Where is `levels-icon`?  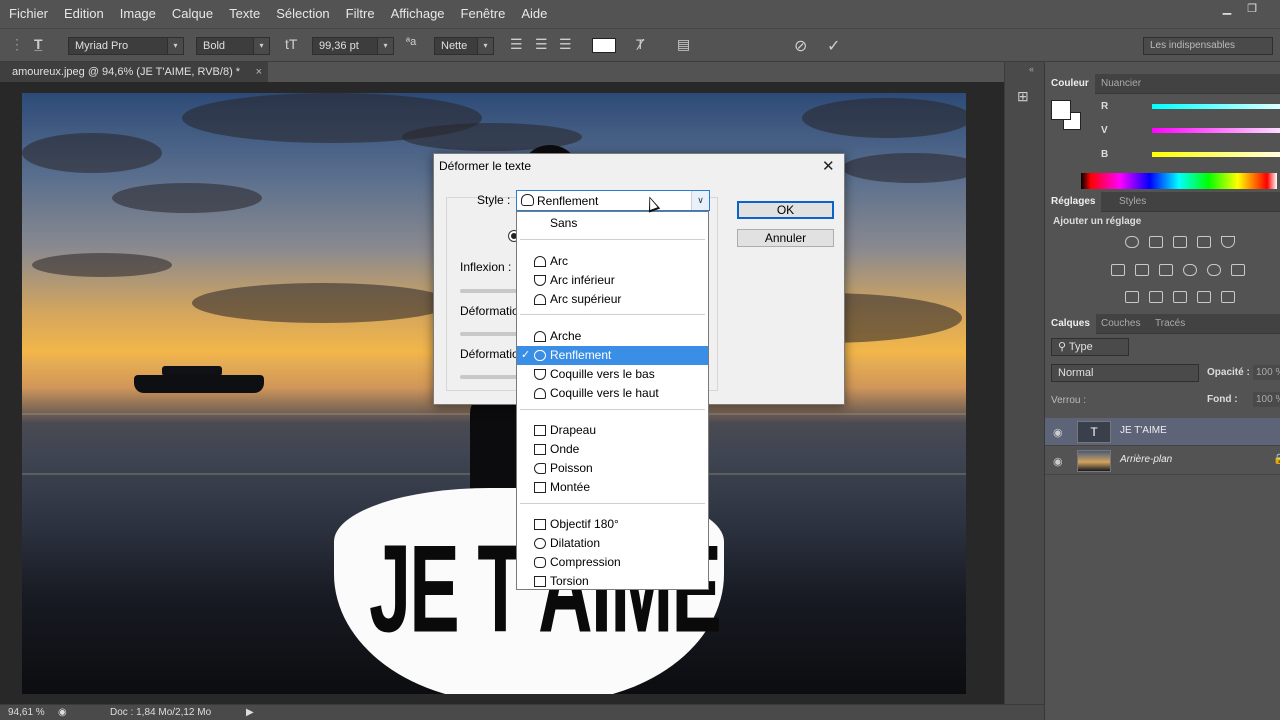 levels-icon is located at coordinates (1156, 242).